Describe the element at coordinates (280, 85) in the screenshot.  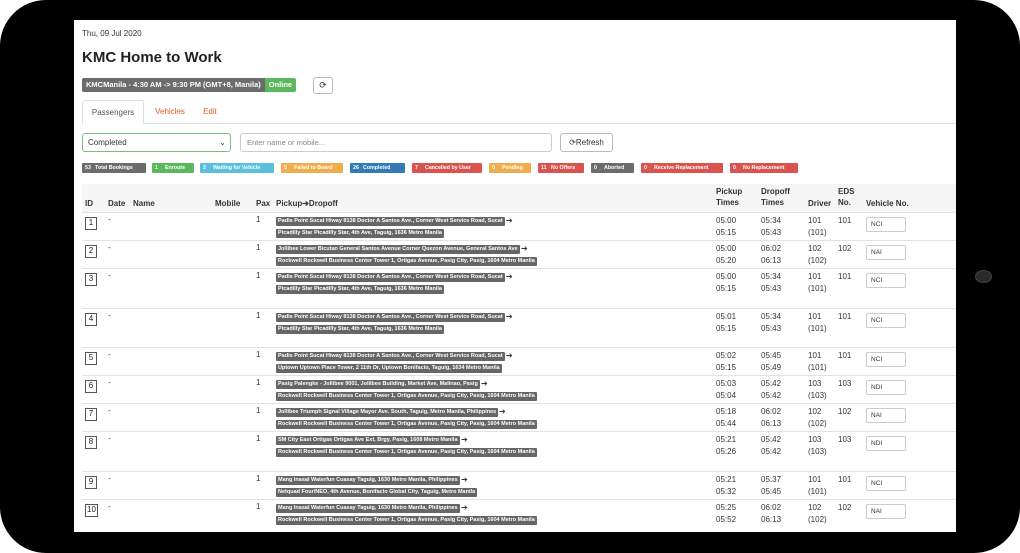
I see `status-badge: Online` at that location.